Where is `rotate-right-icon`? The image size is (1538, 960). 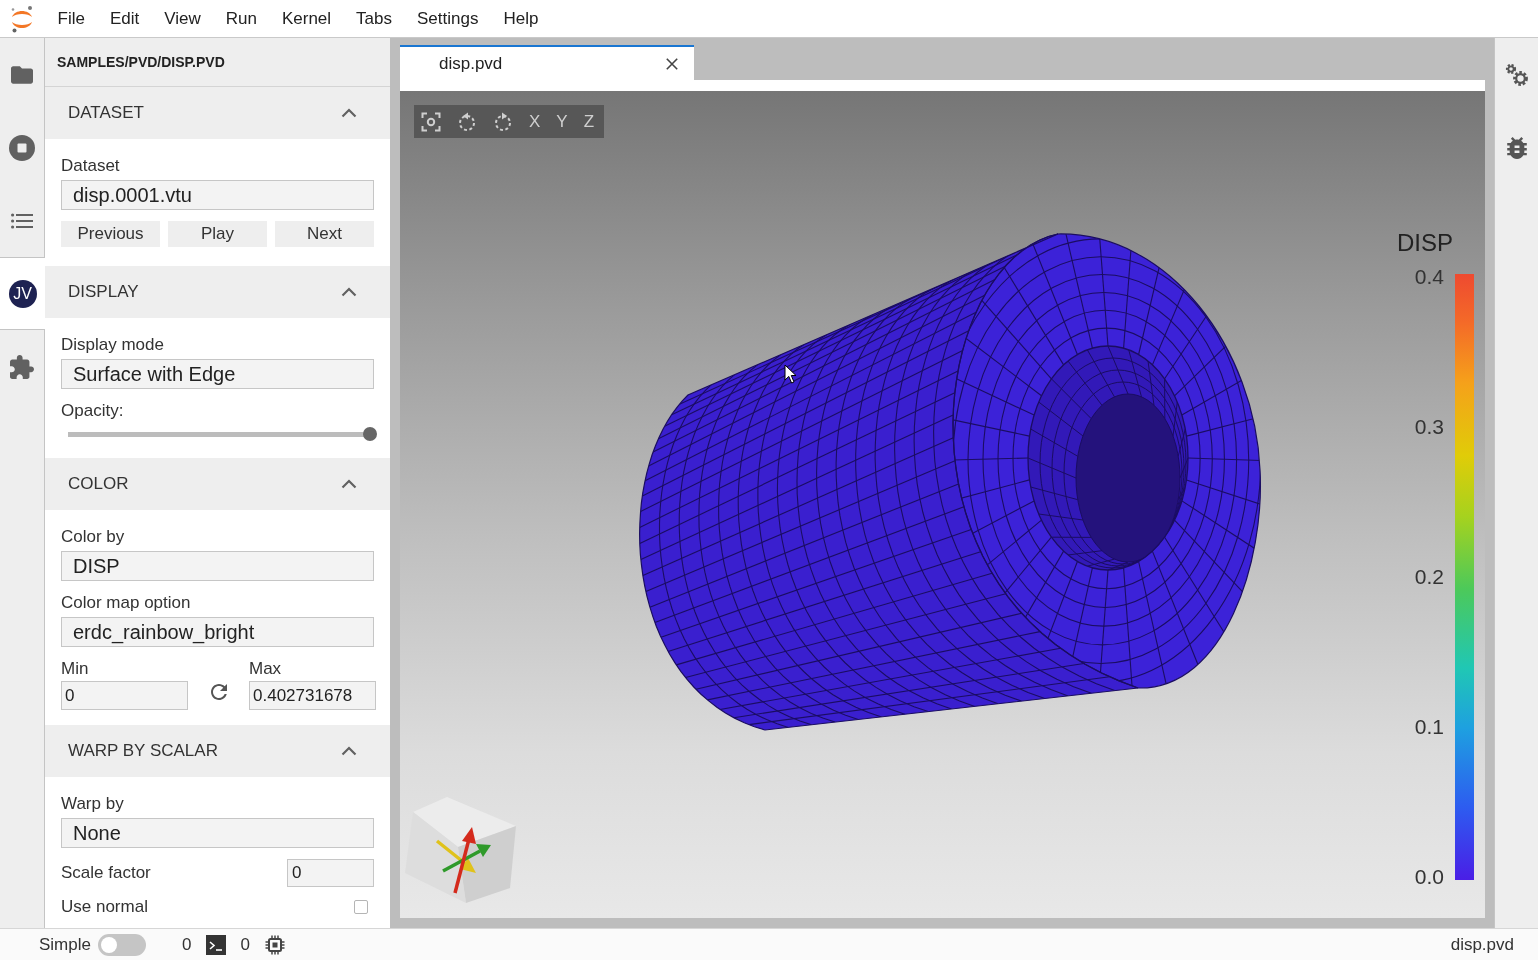 rotate-right-icon is located at coordinates (503, 121).